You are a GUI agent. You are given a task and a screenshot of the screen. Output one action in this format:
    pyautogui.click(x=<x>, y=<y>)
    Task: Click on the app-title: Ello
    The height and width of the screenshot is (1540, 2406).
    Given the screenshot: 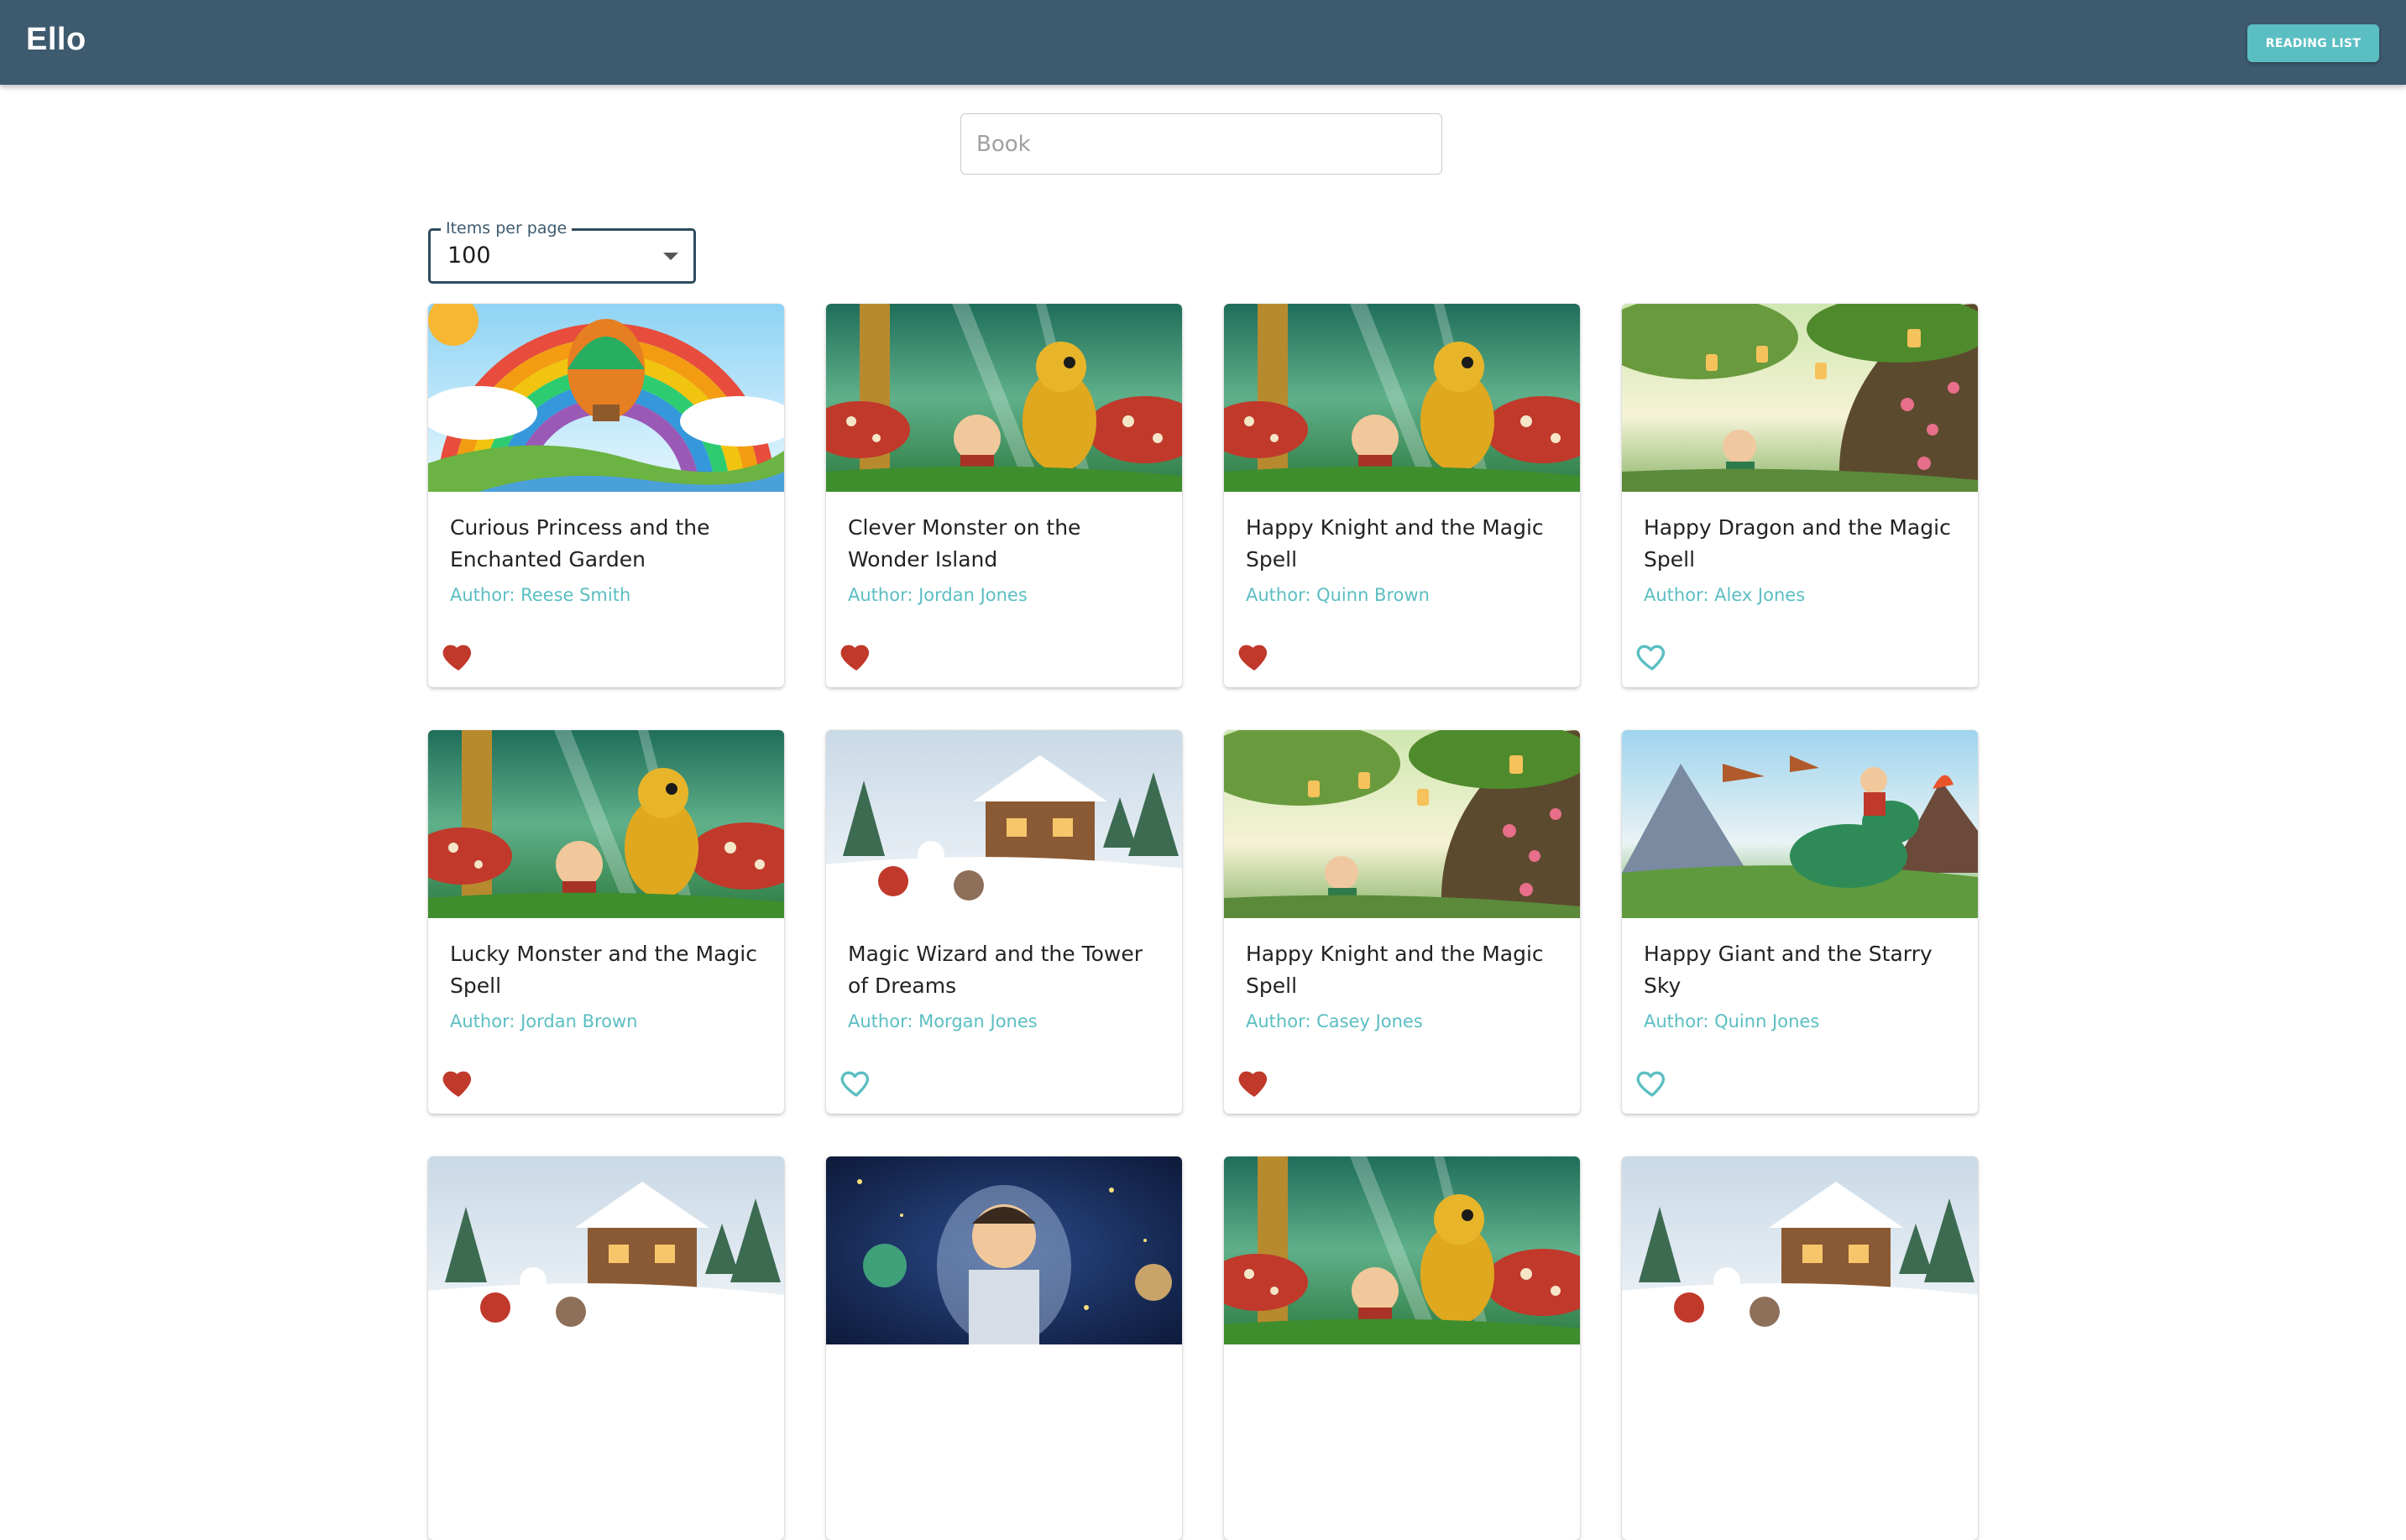 What is the action you would take?
    pyautogui.click(x=56, y=40)
    